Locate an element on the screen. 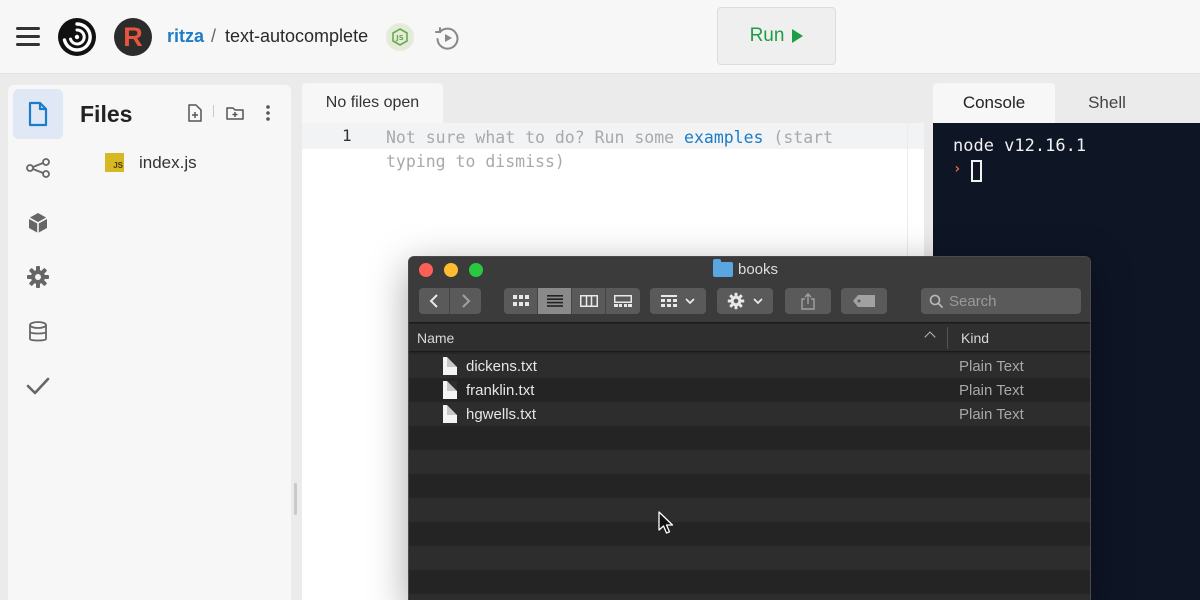 The width and height of the screenshot is (1200, 600). sidebar-item-version-control is located at coordinates (38, 168).